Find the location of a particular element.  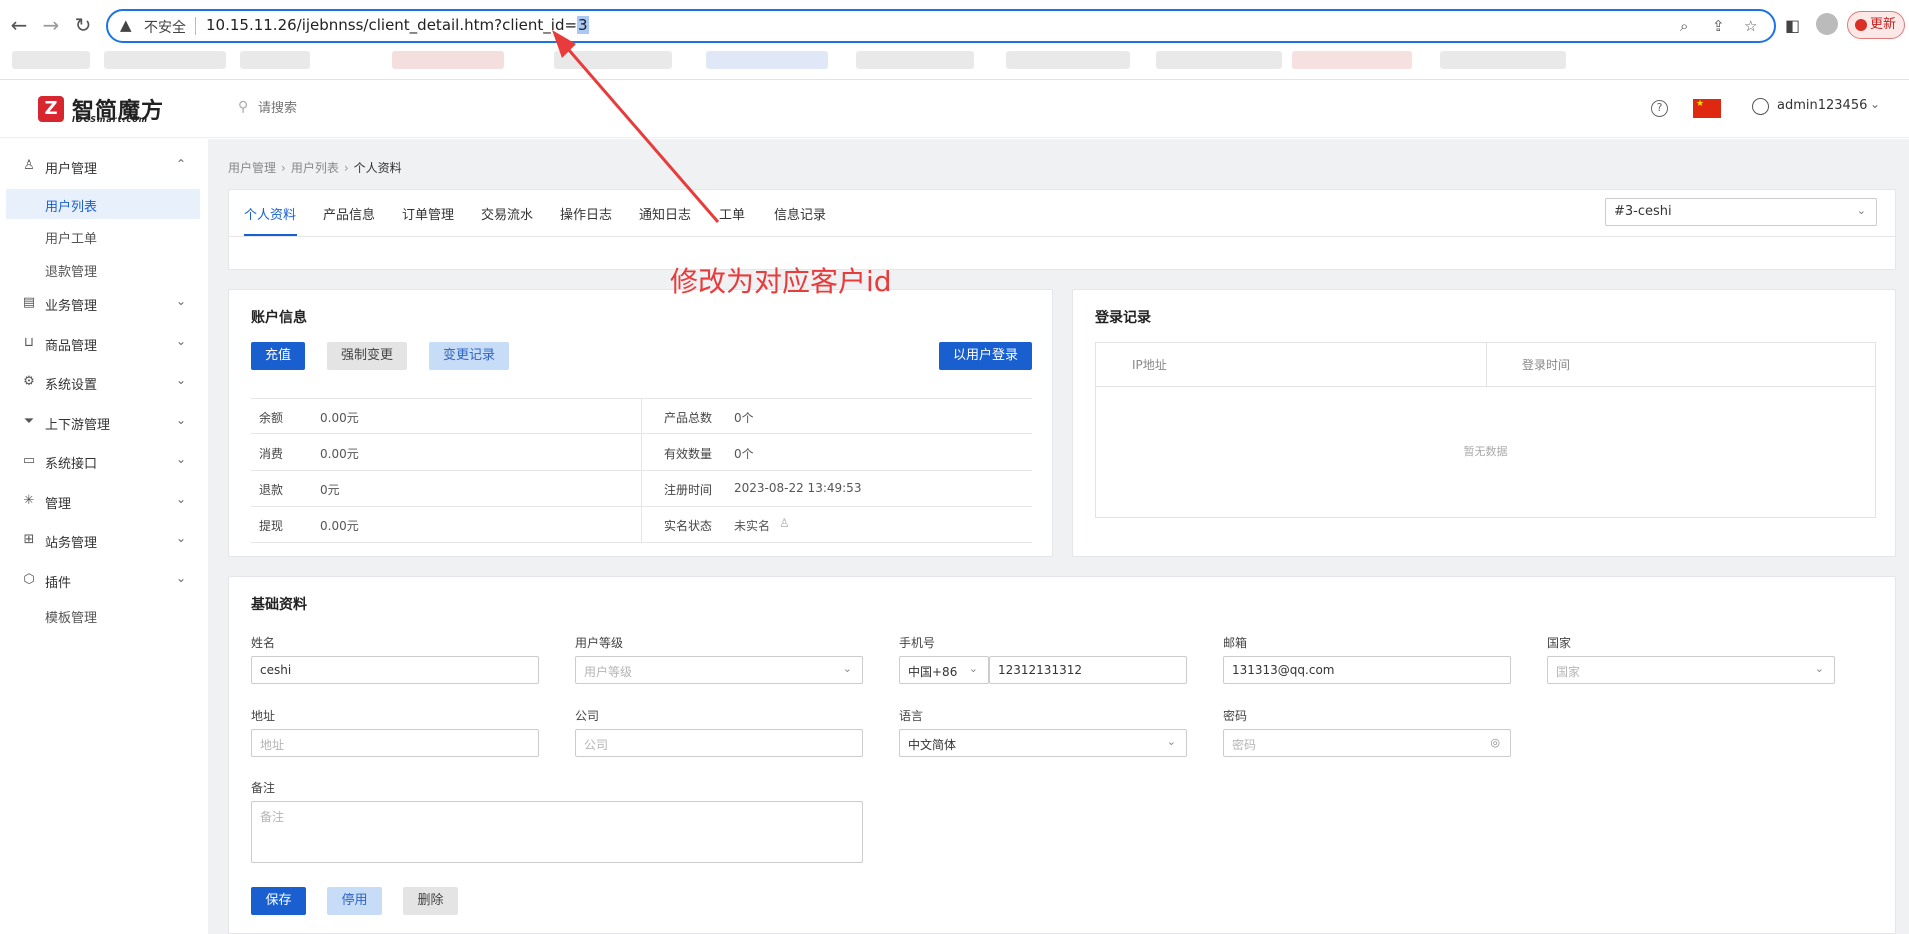

annotation-arrow is located at coordinates (636, 126).